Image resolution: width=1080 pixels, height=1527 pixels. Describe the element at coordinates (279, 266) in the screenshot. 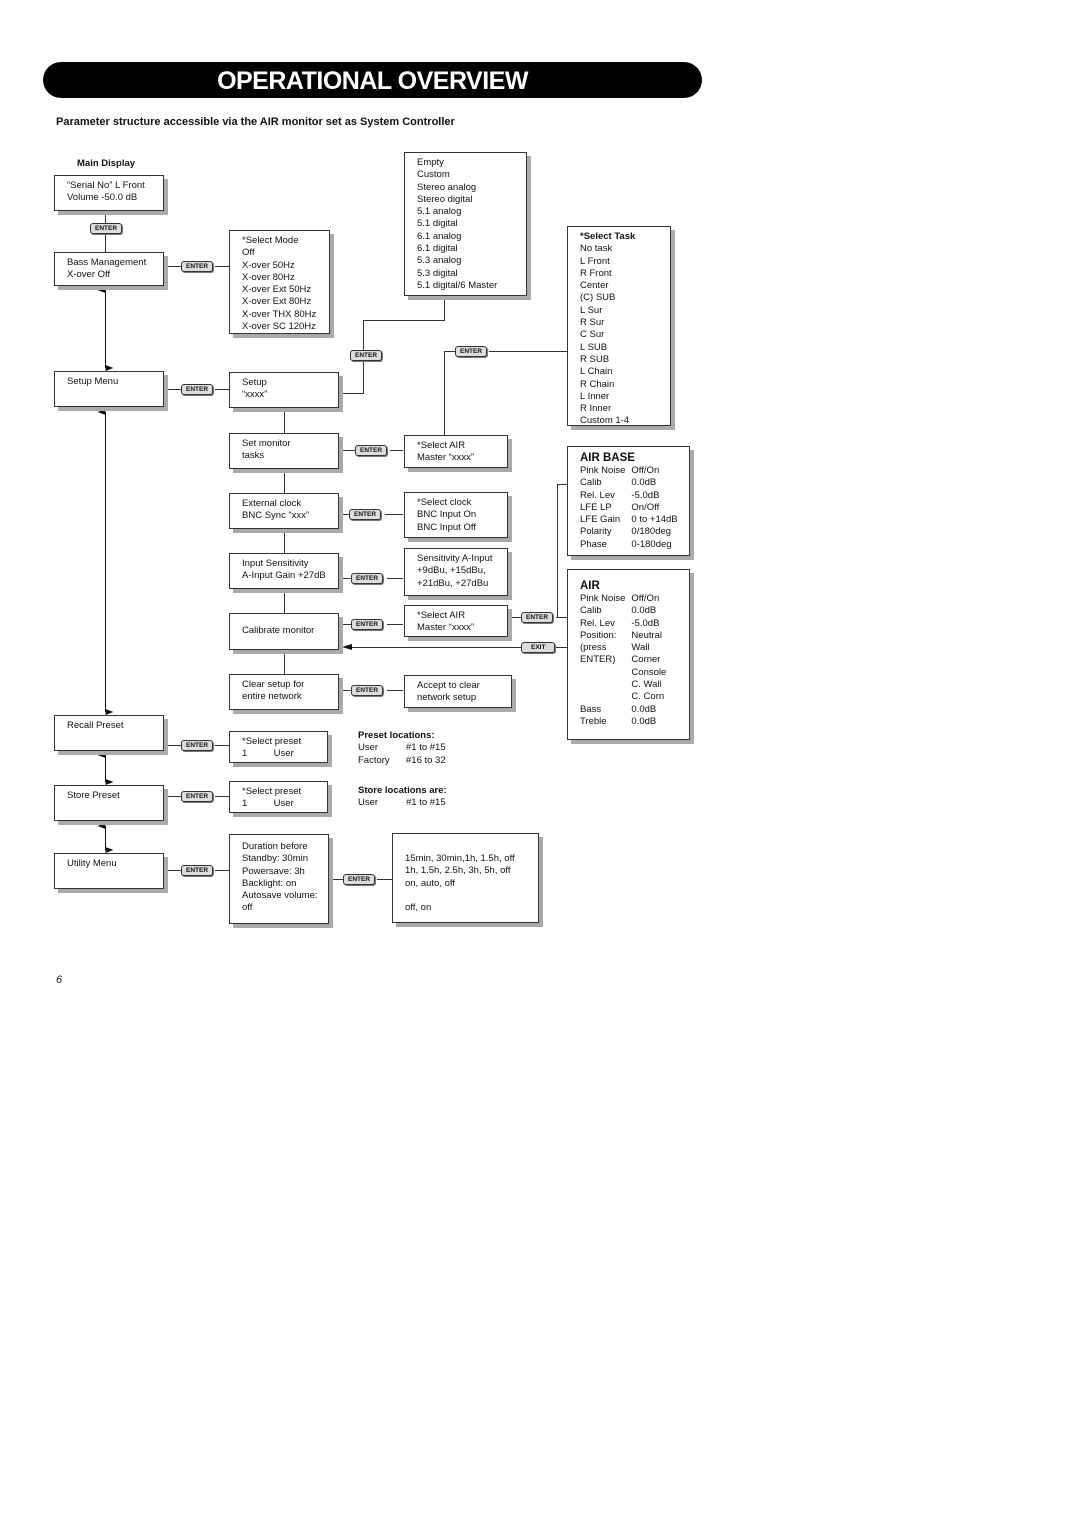

I see `mode-option: X-over 50Hz` at that location.